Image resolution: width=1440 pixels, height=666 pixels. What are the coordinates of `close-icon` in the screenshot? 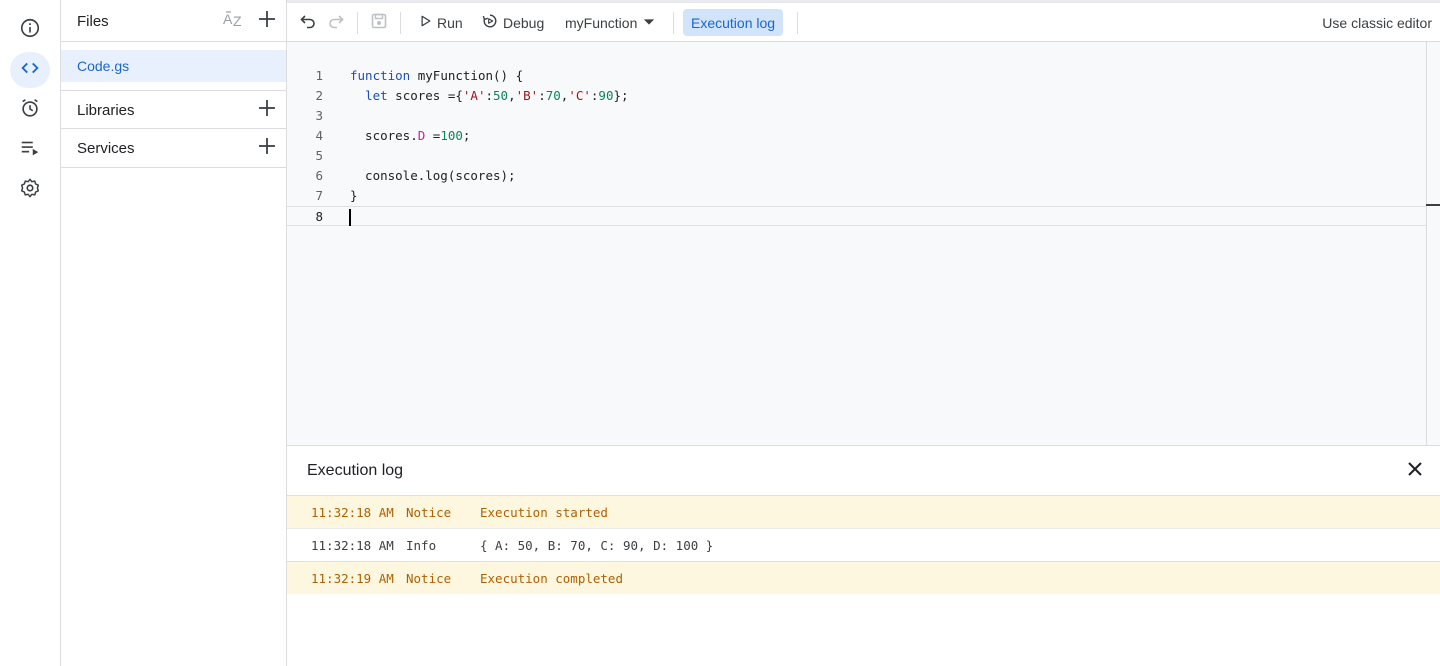 It's located at (1415, 471).